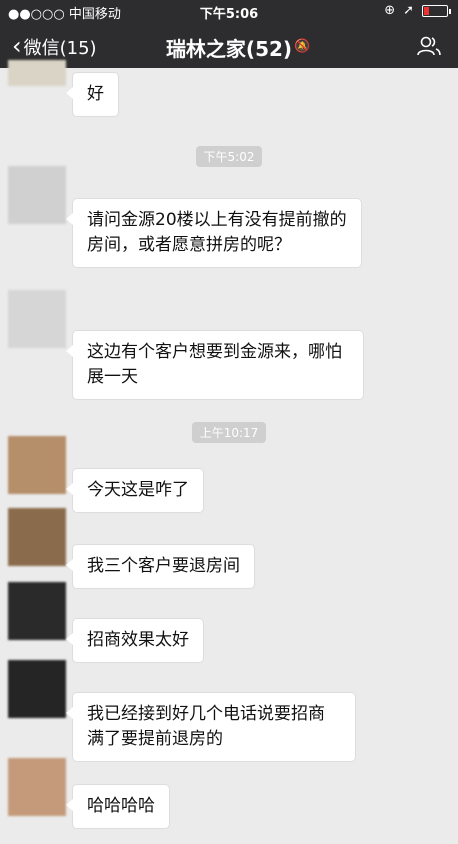  I want to click on chat-title: 瑞林之家(52), so click(229, 49).